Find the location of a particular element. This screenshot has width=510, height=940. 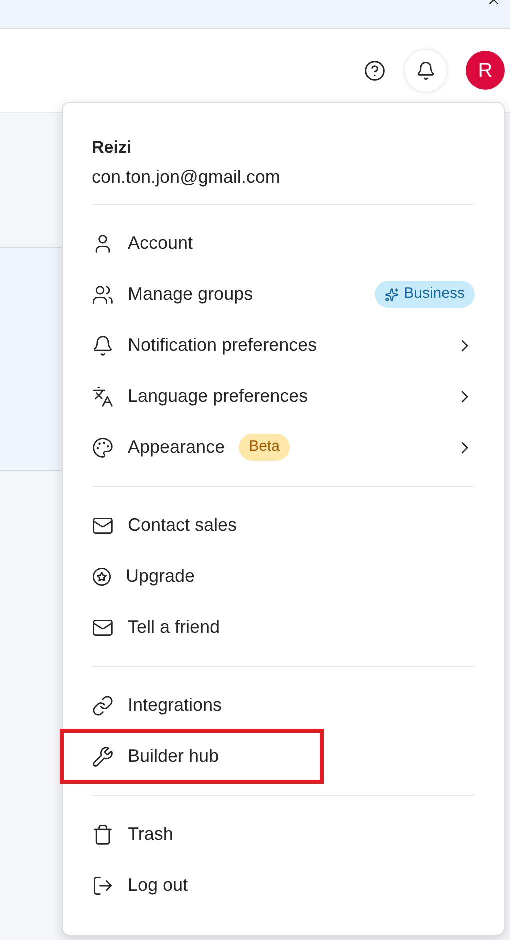

menu-item: Account is located at coordinates (283, 243).